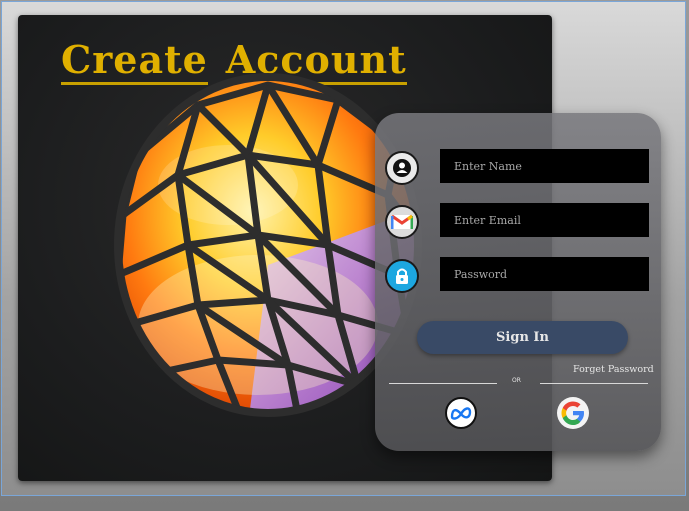 The image size is (689, 511). I want to click on or-label: OR, so click(516, 380).